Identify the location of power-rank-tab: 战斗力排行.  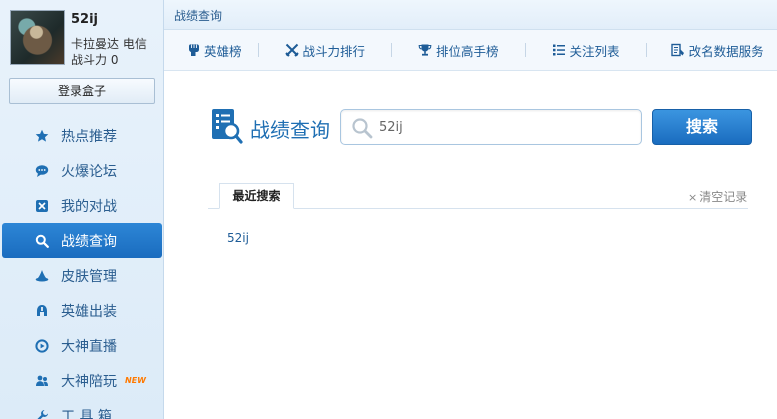
(317, 50).